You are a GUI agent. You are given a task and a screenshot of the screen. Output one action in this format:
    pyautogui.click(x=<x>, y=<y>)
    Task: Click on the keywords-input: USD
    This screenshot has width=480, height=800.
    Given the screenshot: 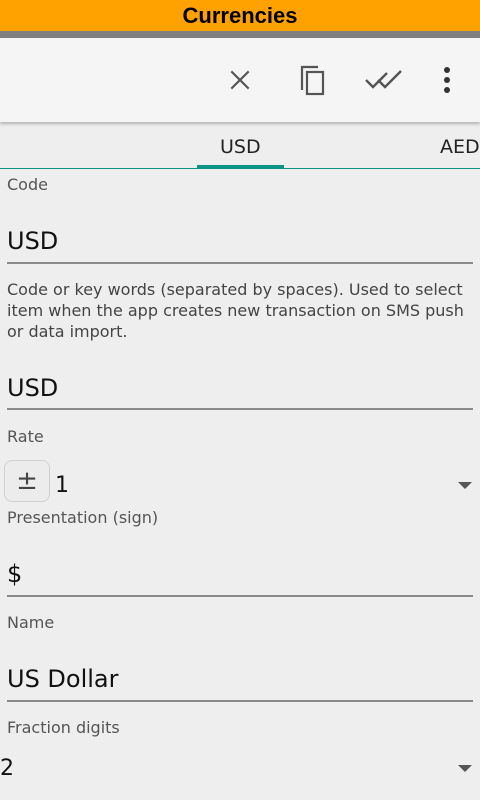 What is the action you would take?
    pyautogui.click(x=32, y=388)
    